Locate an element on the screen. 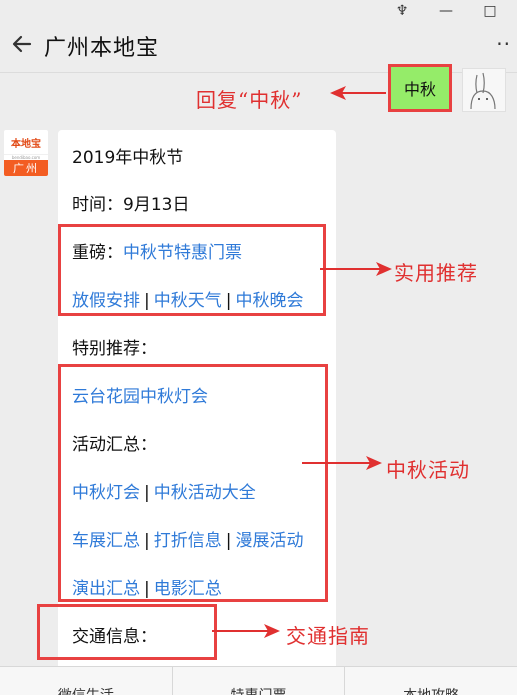  outgoing-message-text: 中秋 is located at coordinates (419, 89).